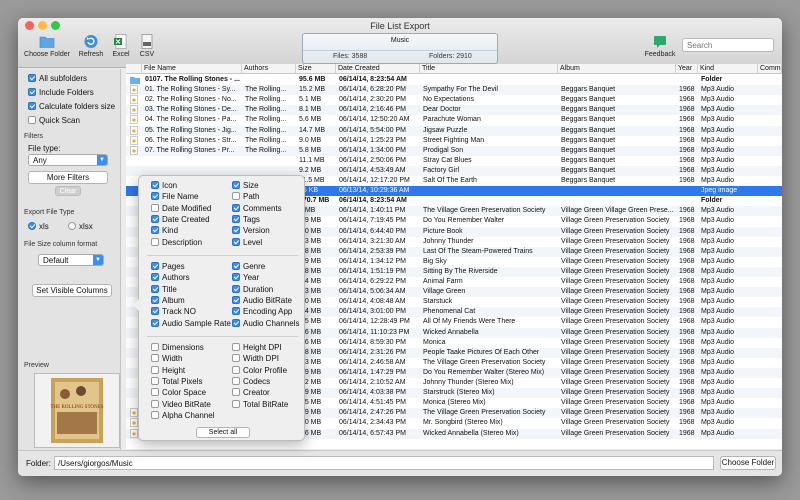 This screenshot has height=500, width=800. I want to click on column-header: Comme, so click(770, 69).